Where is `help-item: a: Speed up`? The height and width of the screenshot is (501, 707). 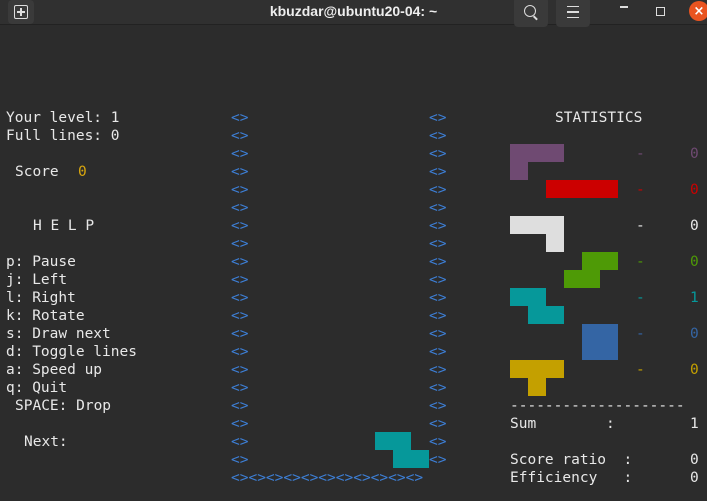 help-item: a: Speed up is located at coordinates (54, 370).